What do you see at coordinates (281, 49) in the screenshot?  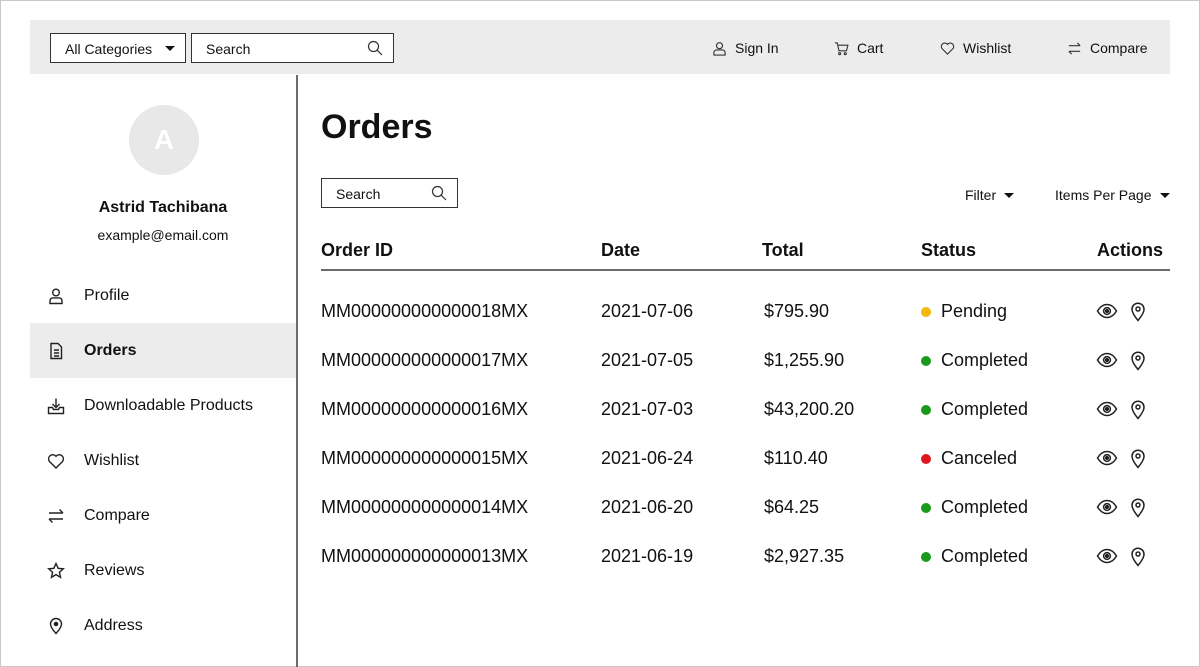 I see `top-search-input` at bounding box center [281, 49].